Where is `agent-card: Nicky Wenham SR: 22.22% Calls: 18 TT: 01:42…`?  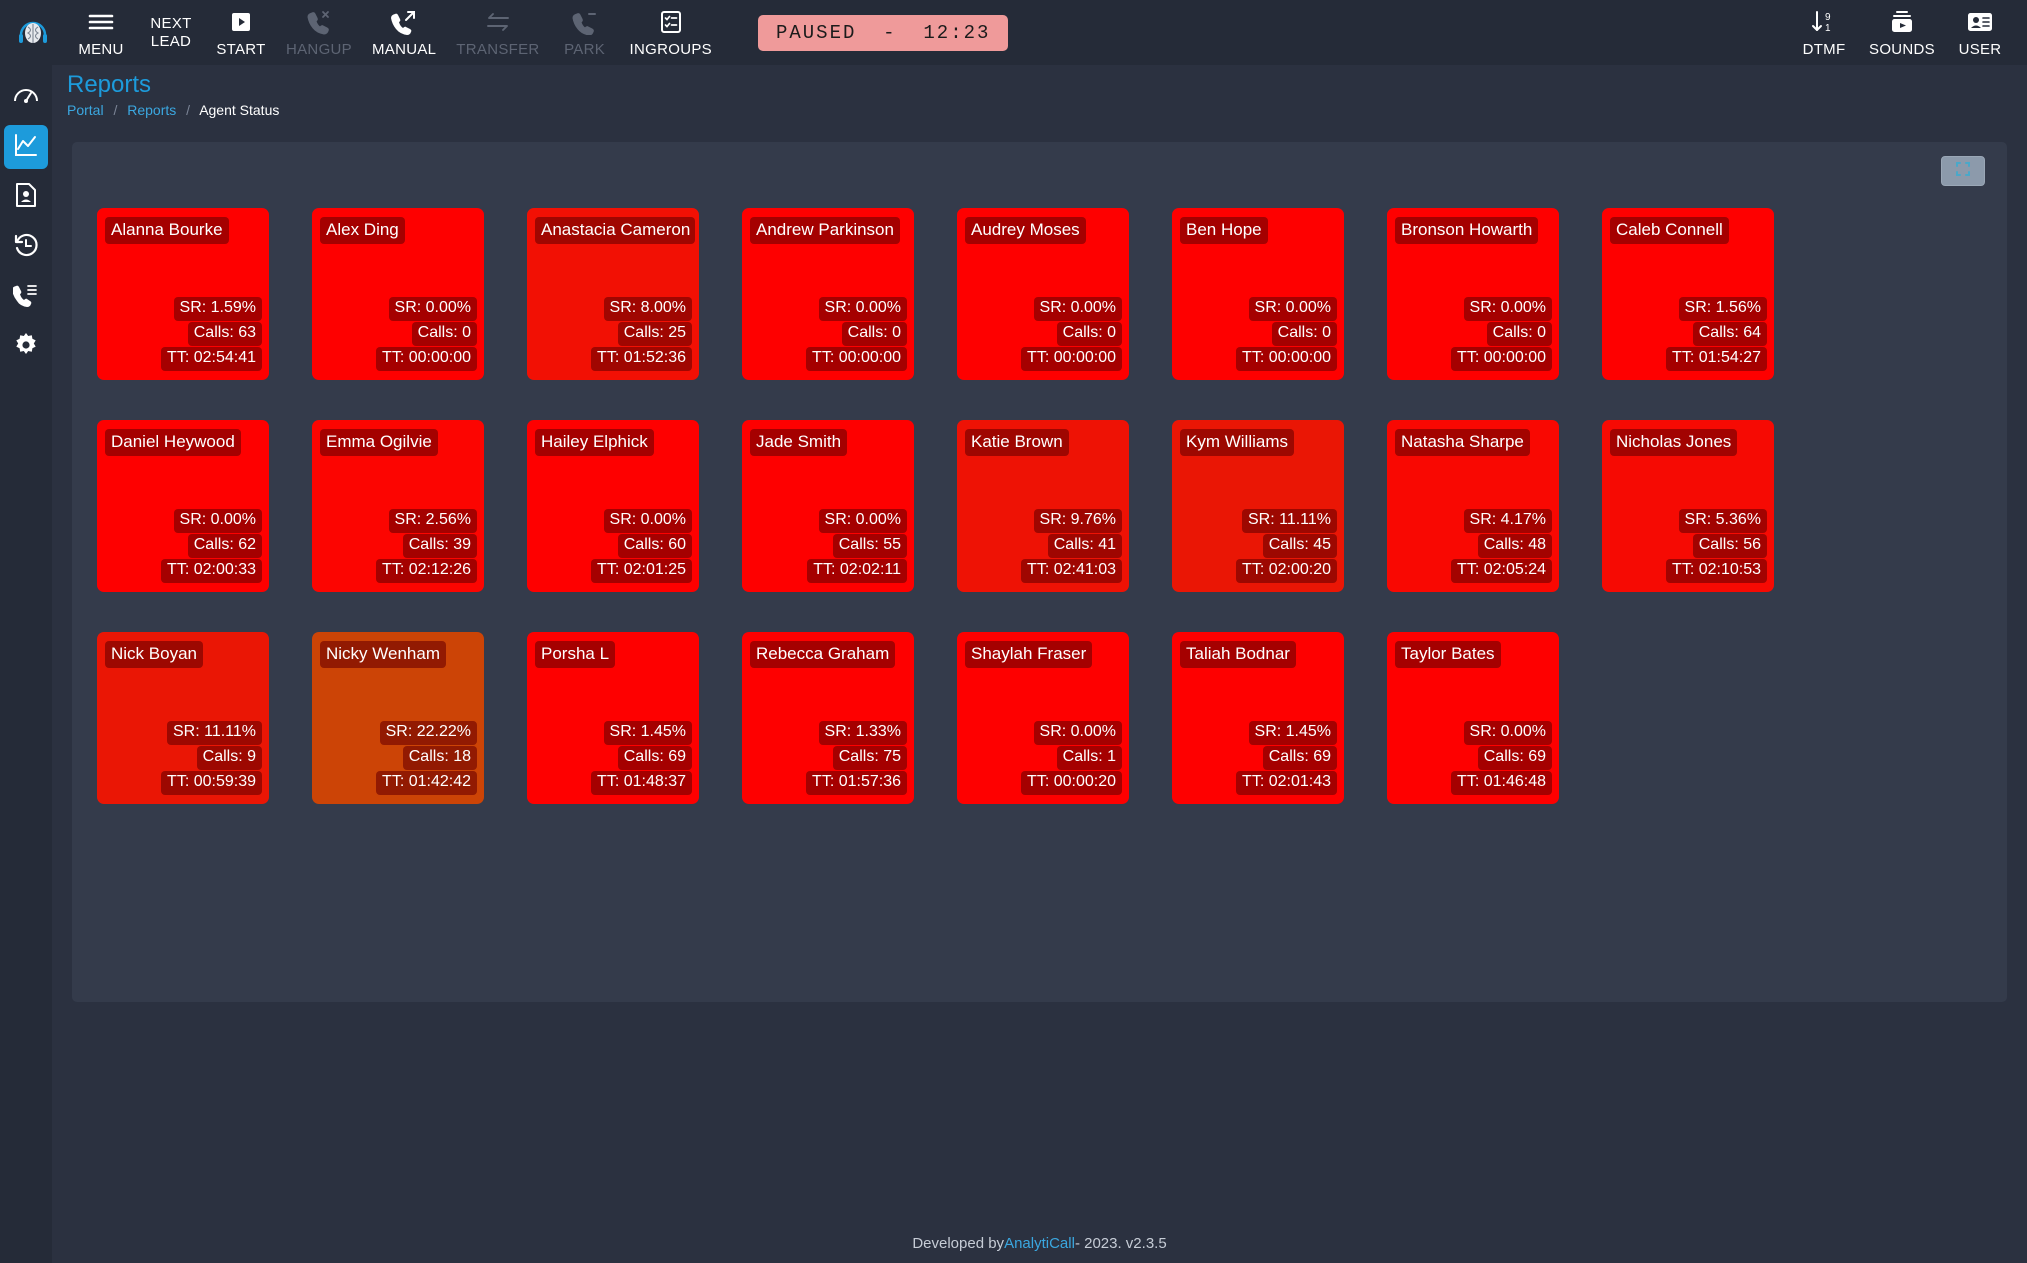 agent-card: Nicky Wenham SR: 22.22% Calls: 18 TT: 01:42… is located at coordinates (398, 718).